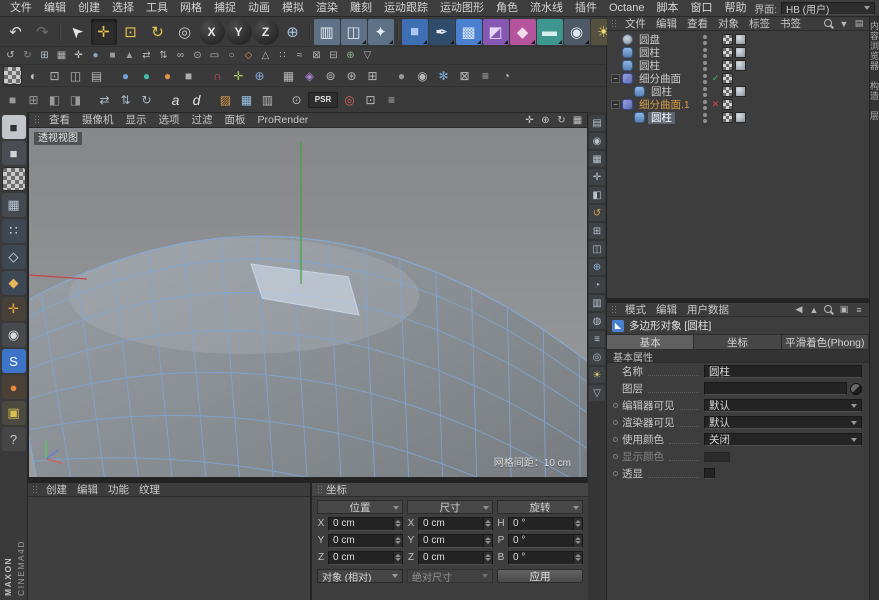  What do you see at coordinates (844, 310) in the screenshot?
I see `lock-icon: ▣` at bounding box center [844, 310].